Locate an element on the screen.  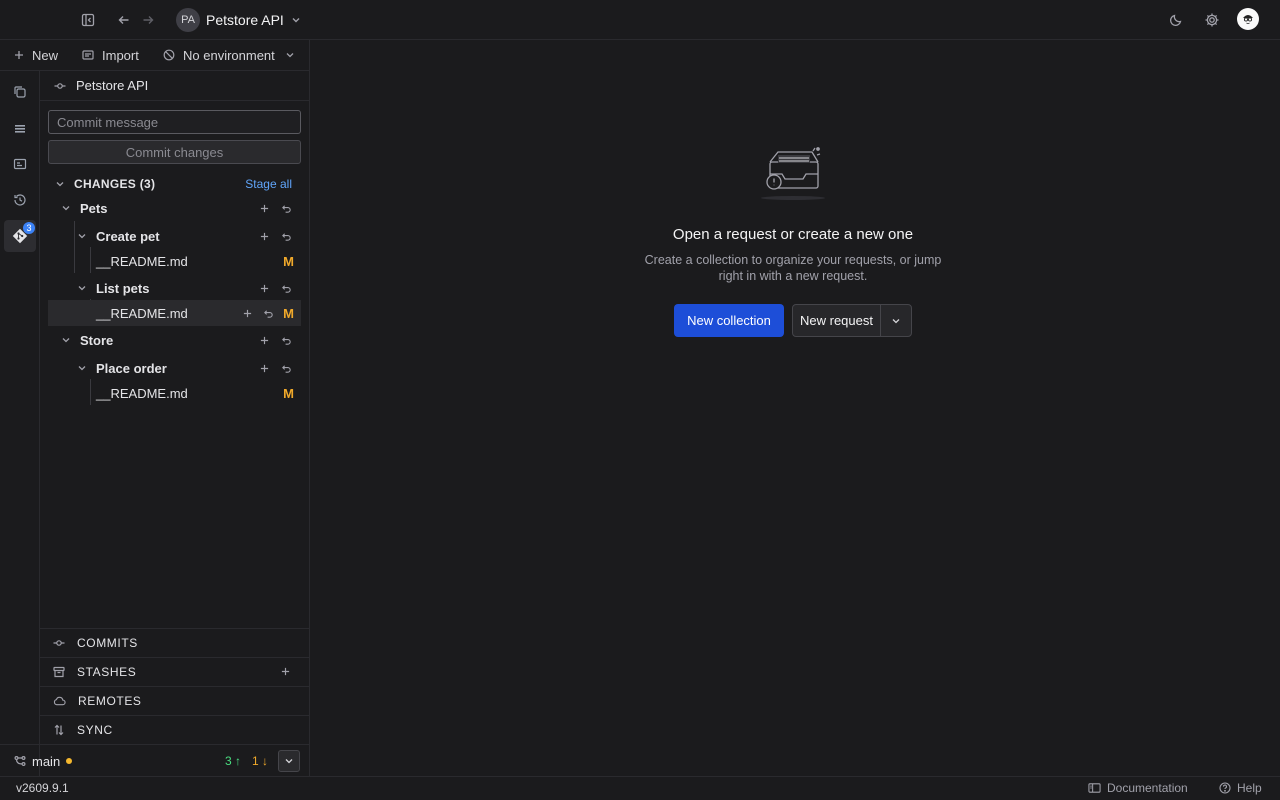
tree-folder-store: Store is located at coordinates (174, 340).